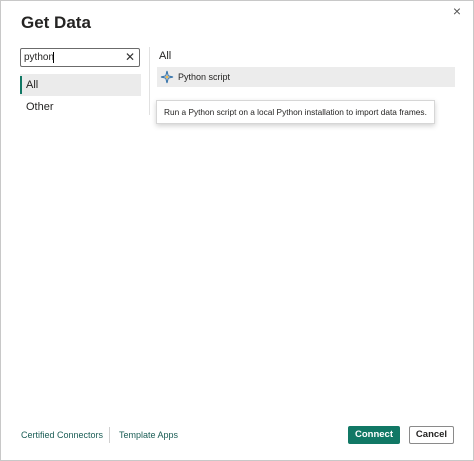 Image resolution: width=474 pixels, height=461 pixels. What do you see at coordinates (56, 22) in the screenshot?
I see `dialog-title: Get Data` at bounding box center [56, 22].